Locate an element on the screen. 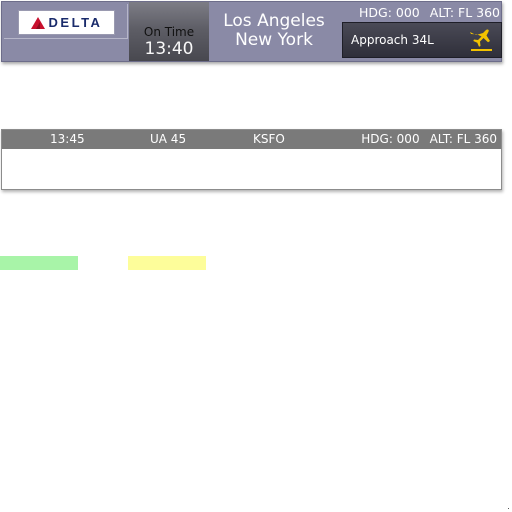  heading-value: HDG: 000 is located at coordinates (389, 12).